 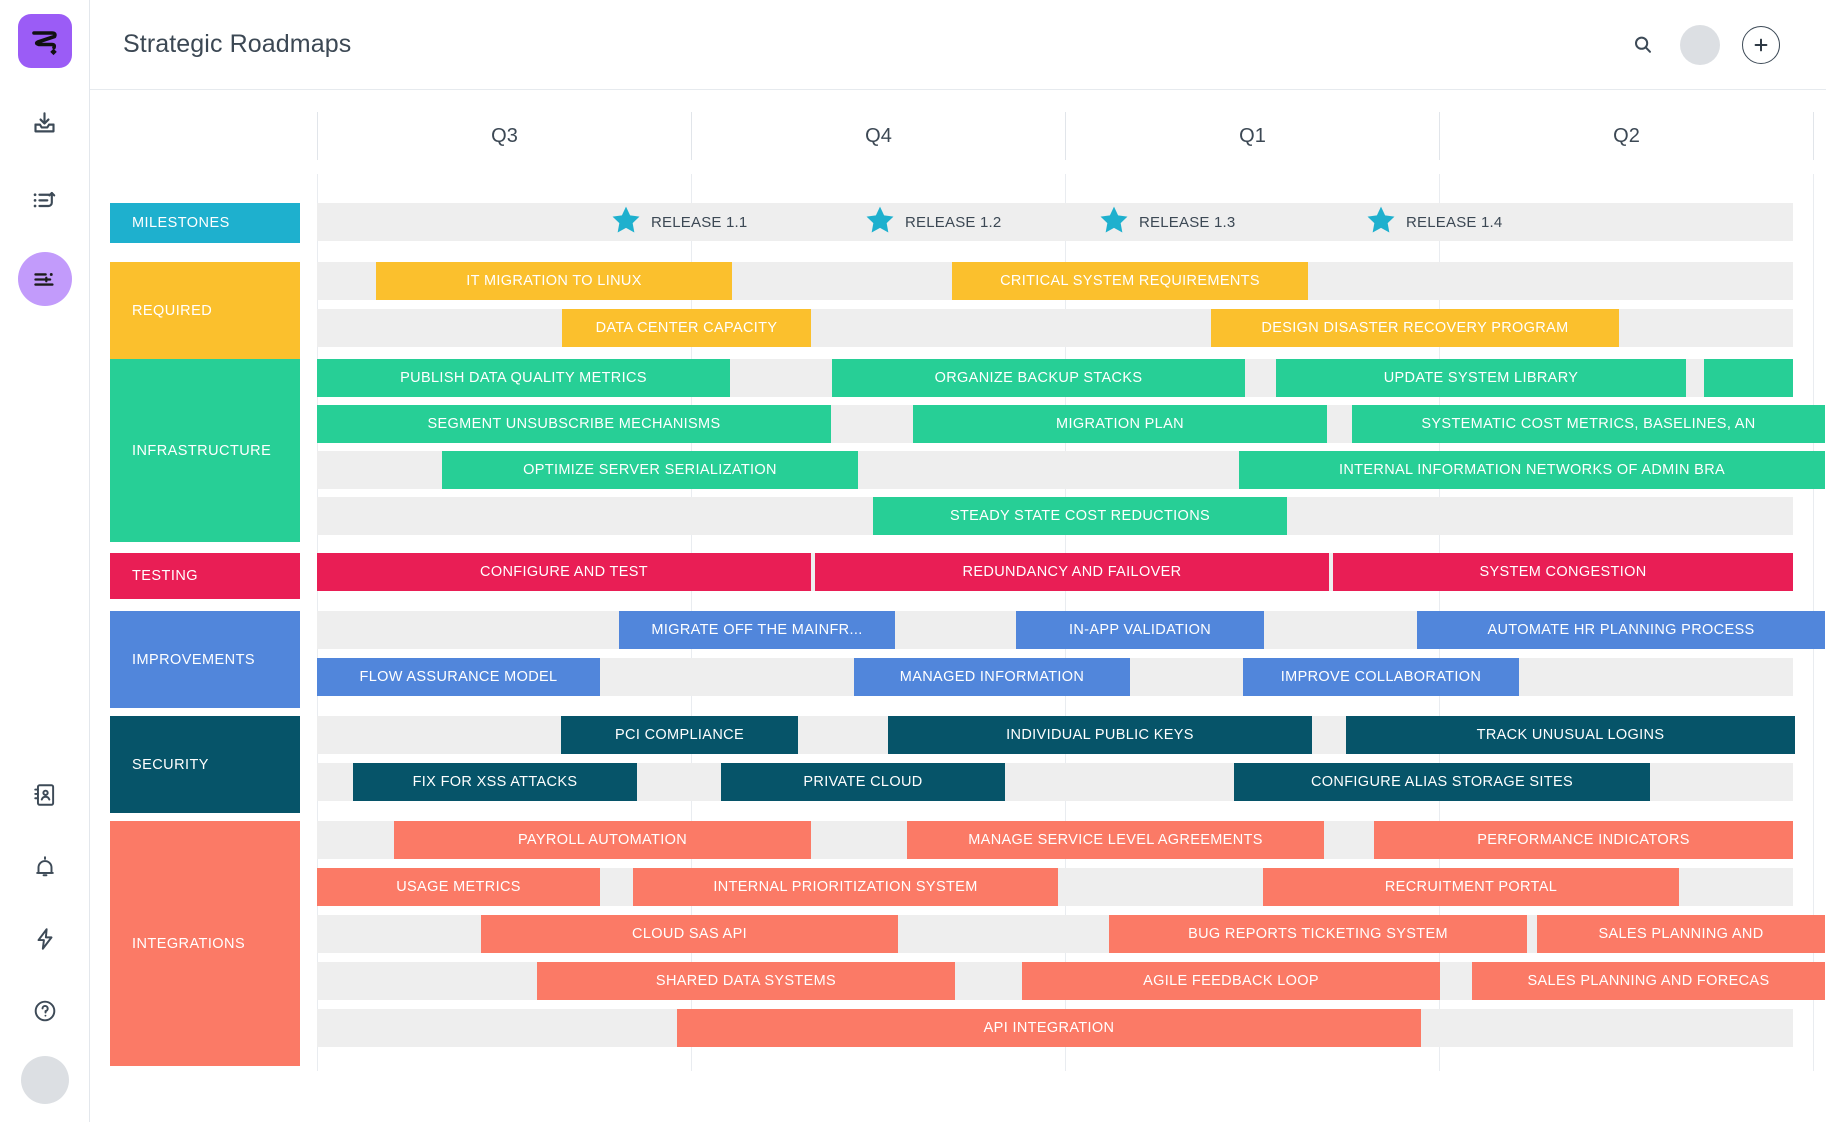 What do you see at coordinates (650, 470) in the screenshot?
I see `task-bar: OPTIMIZE SERVER SERIALIZATION` at bounding box center [650, 470].